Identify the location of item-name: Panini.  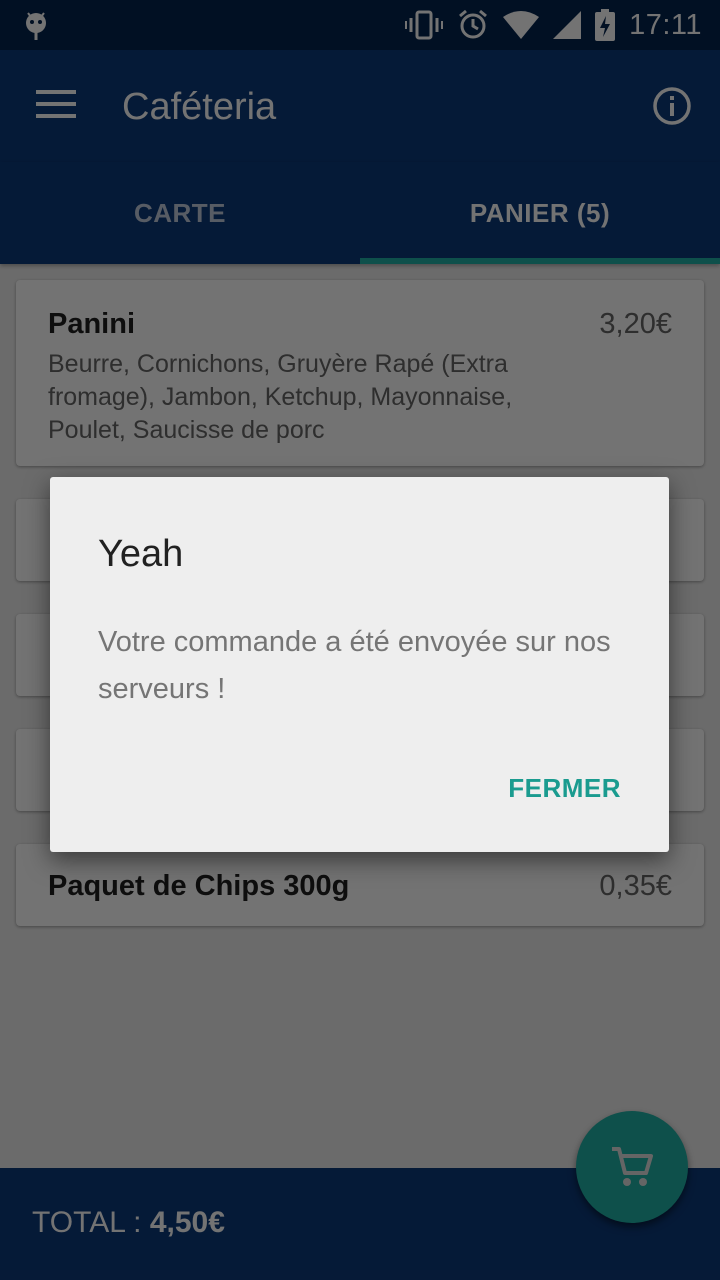
(92, 324).